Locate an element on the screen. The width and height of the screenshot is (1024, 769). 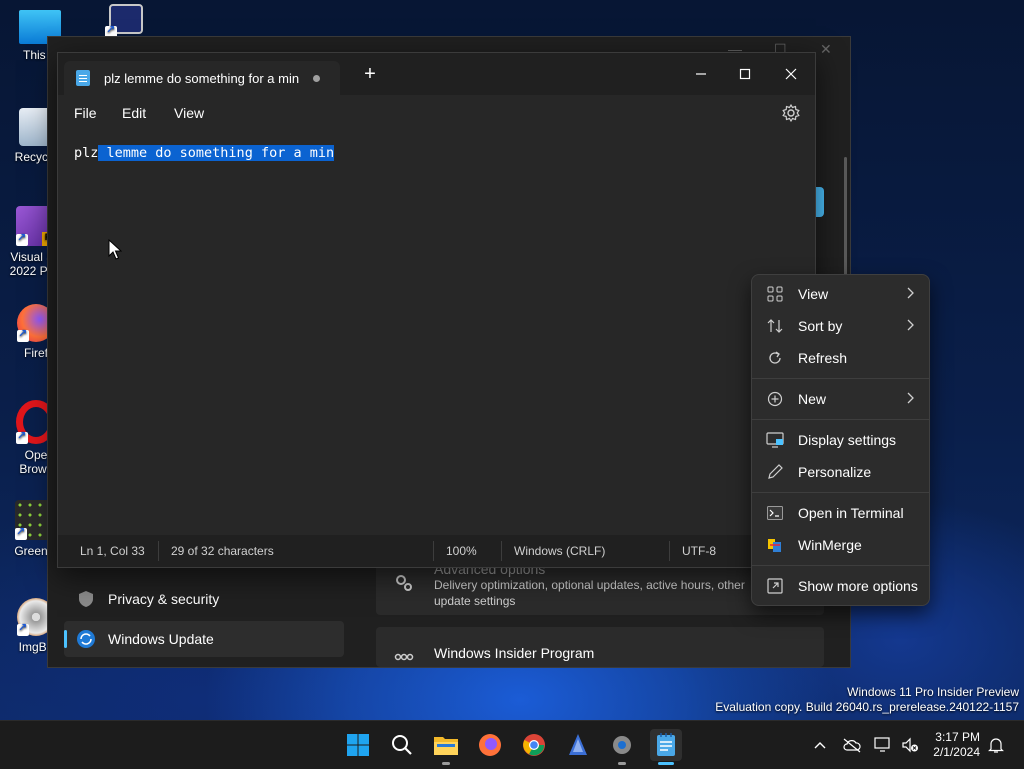
ctx-label: New is located at coordinates (812, 399).